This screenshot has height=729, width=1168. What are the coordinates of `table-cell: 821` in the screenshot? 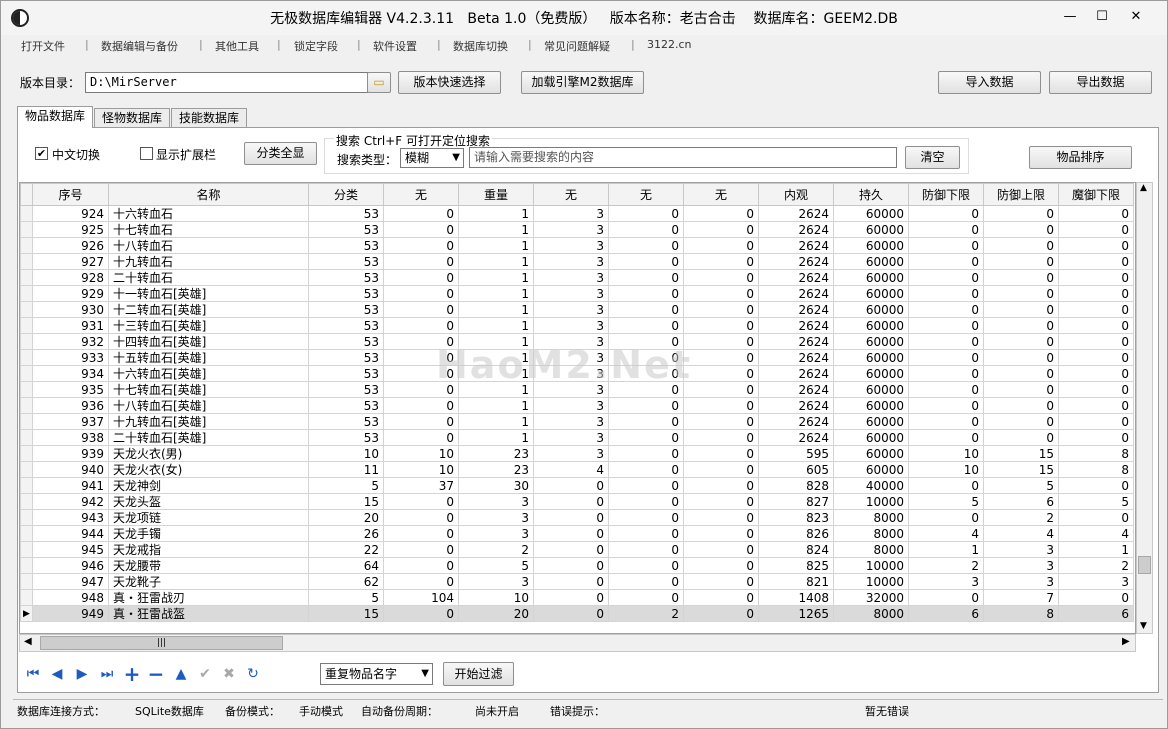 It's located at (796, 581).